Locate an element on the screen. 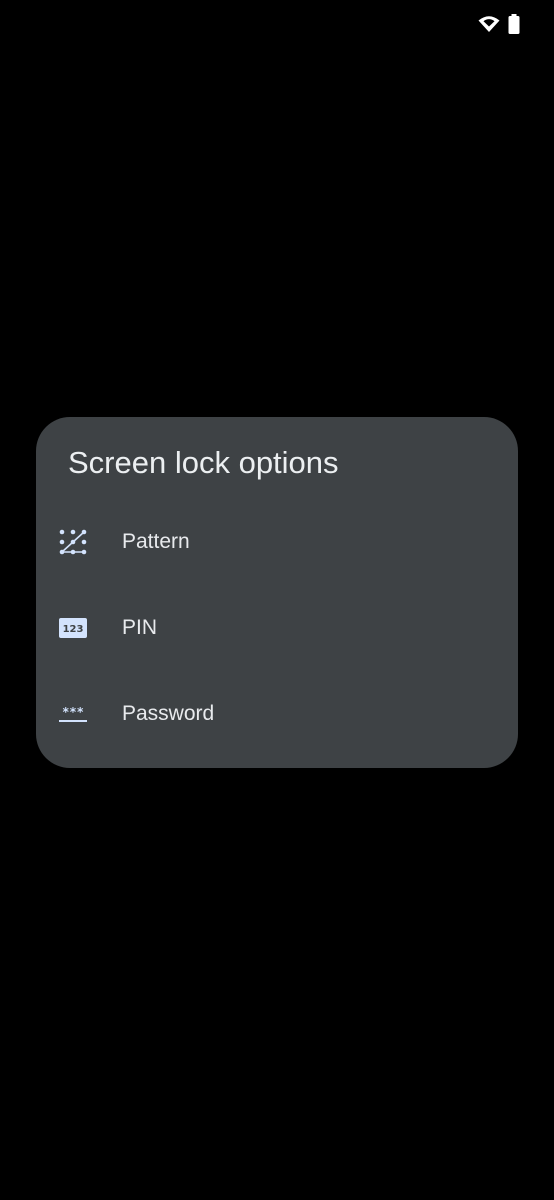 This screenshot has height=1200, width=554. option-pattern: Pattern is located at coordinates (277, 542).